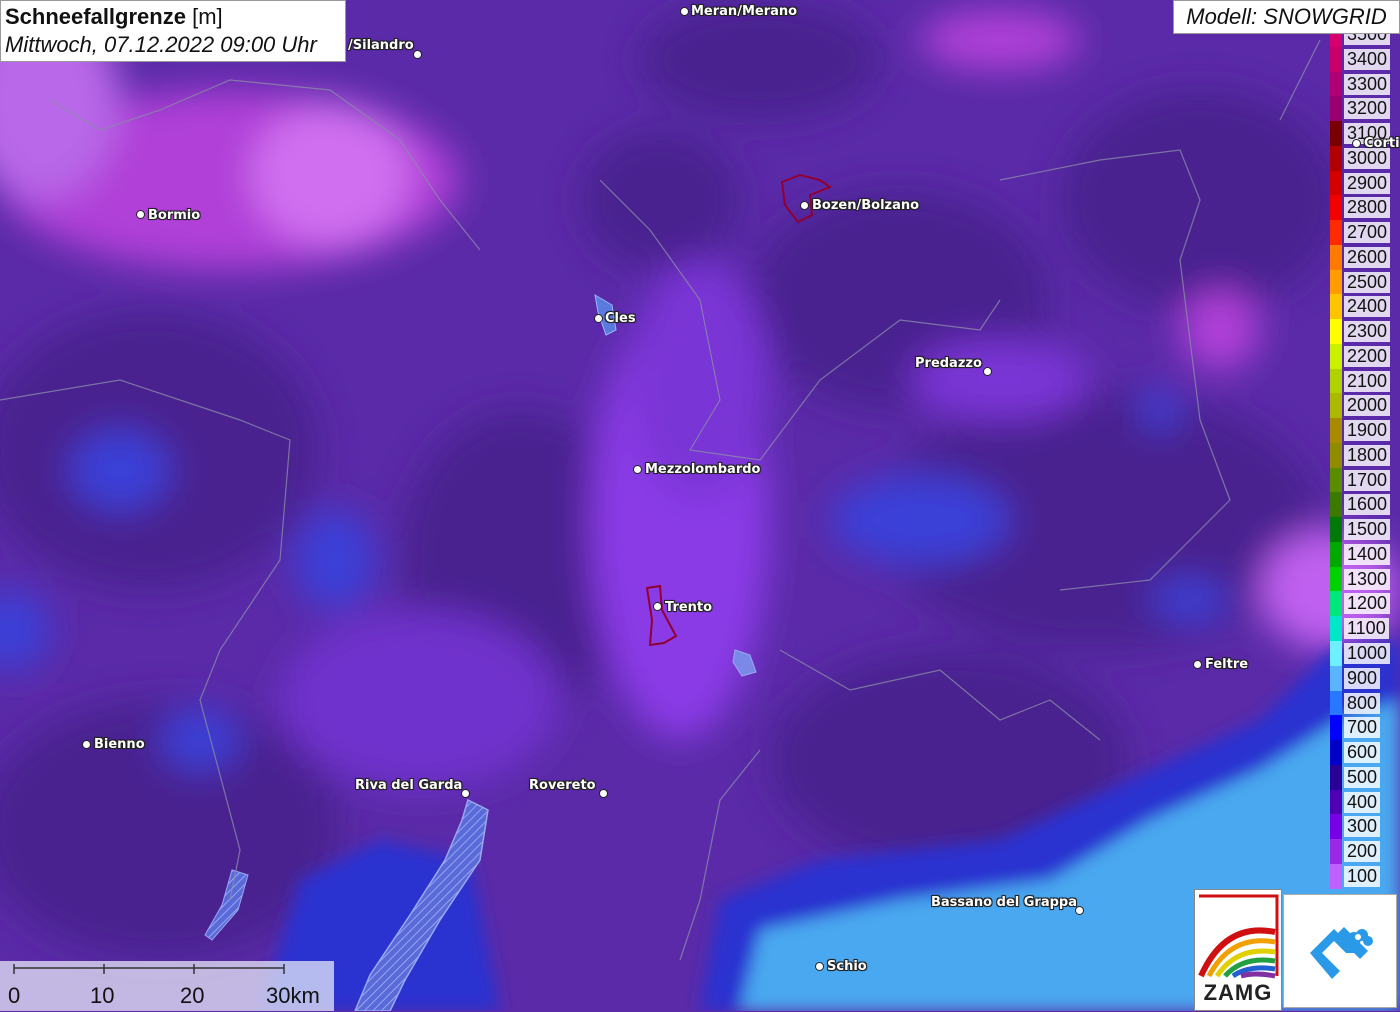 The image size is (1400, 1012). Describe the element at coordinates (1238, 950) in the screenshot. I see `zamg-logo: ZAMG` at that location.